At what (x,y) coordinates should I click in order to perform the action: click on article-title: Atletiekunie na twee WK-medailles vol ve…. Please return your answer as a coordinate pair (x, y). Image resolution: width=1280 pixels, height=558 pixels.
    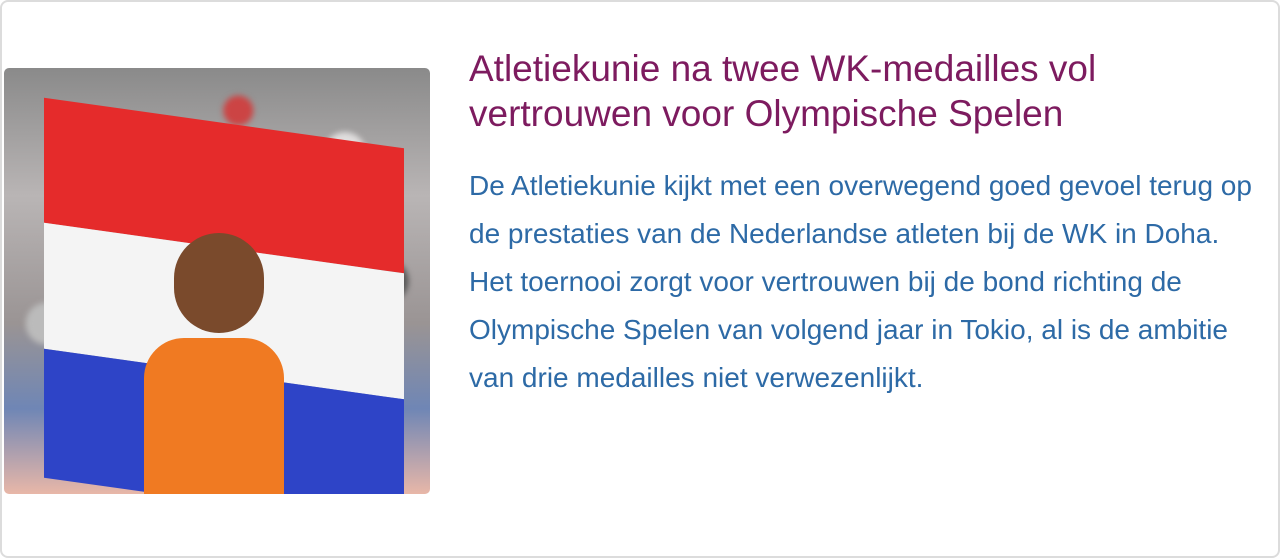
    Looking at the image, I should click on (859, 91).